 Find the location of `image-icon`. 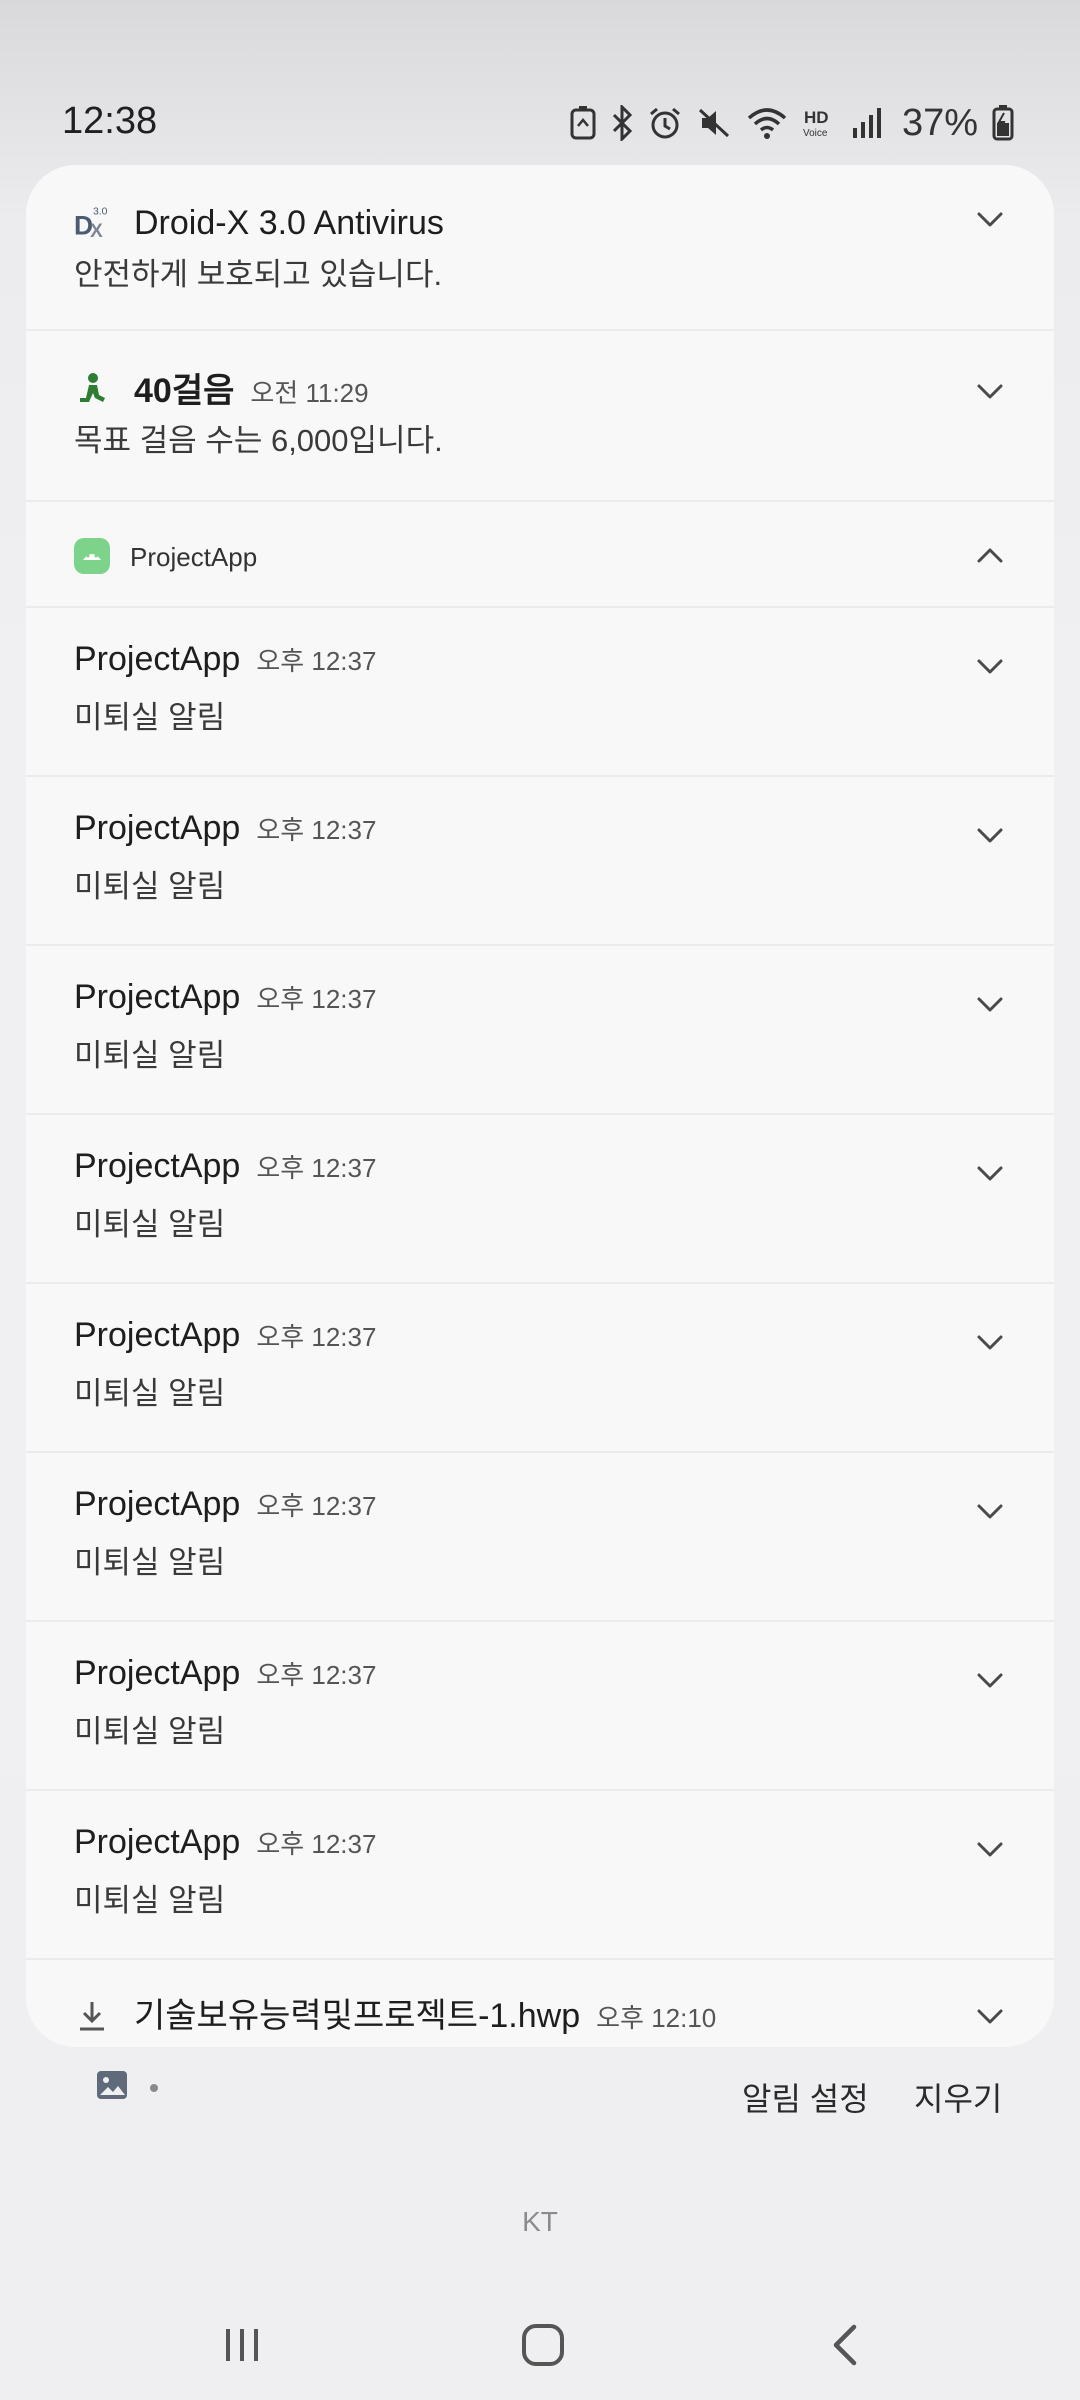

image-icon is located at coordinates (112, 2087).